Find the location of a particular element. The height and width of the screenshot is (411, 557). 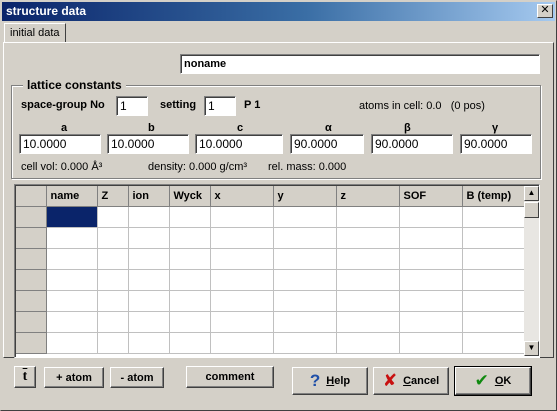

column-header-wyck: Wyck is located at coordinates (190, 196).